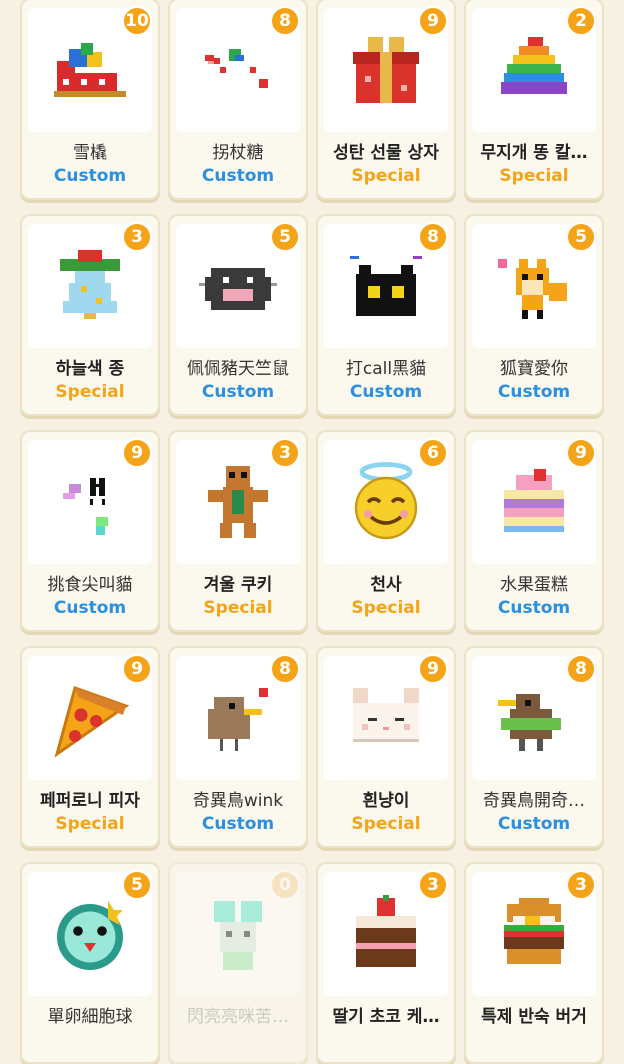 The image size is (624, 1064). What do you see at coordinates (238, 100) in the screenshot?
I see `sticker-card: 8 拐杖糖 Custom` at bounding box center [238, 100].